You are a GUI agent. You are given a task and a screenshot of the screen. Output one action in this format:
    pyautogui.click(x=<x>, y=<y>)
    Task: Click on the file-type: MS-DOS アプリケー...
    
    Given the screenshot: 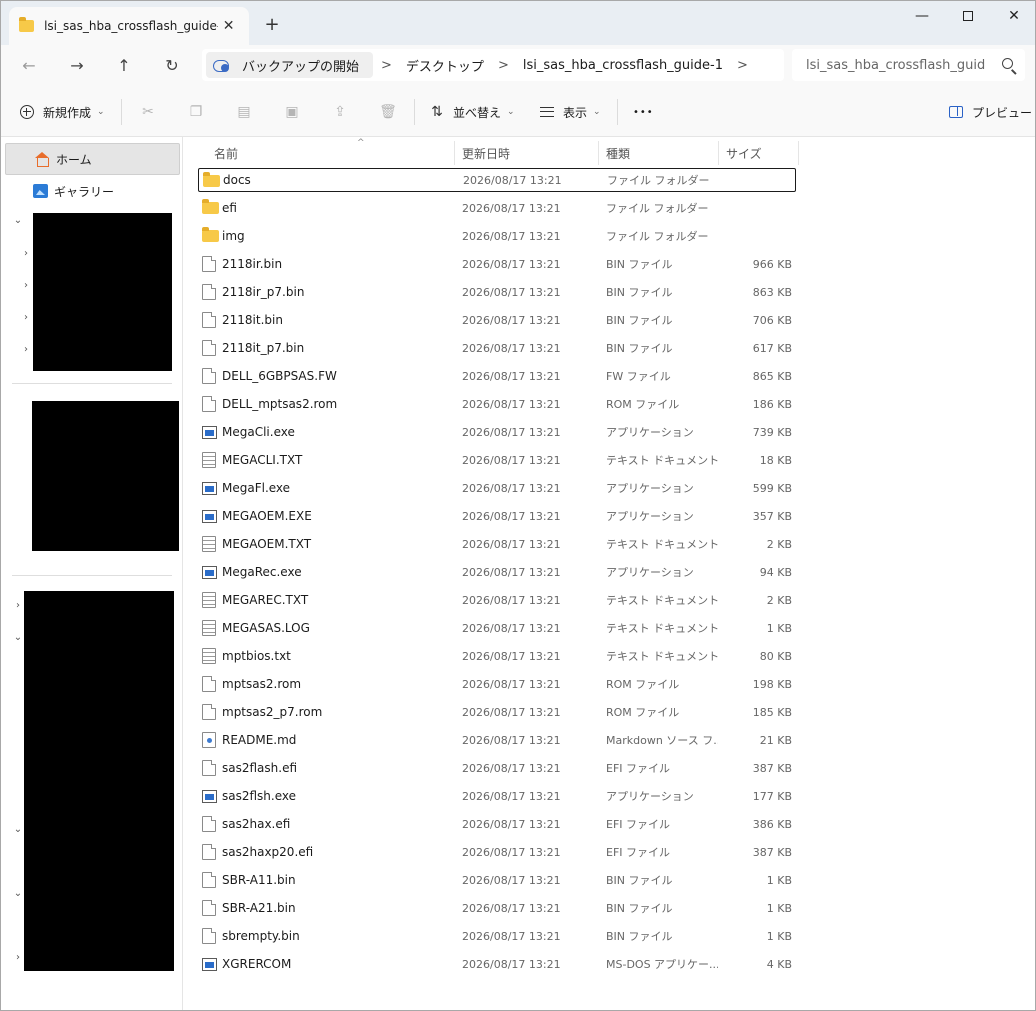 What is the action you would take?
    pyautogui.click(x=662, y=964)
    